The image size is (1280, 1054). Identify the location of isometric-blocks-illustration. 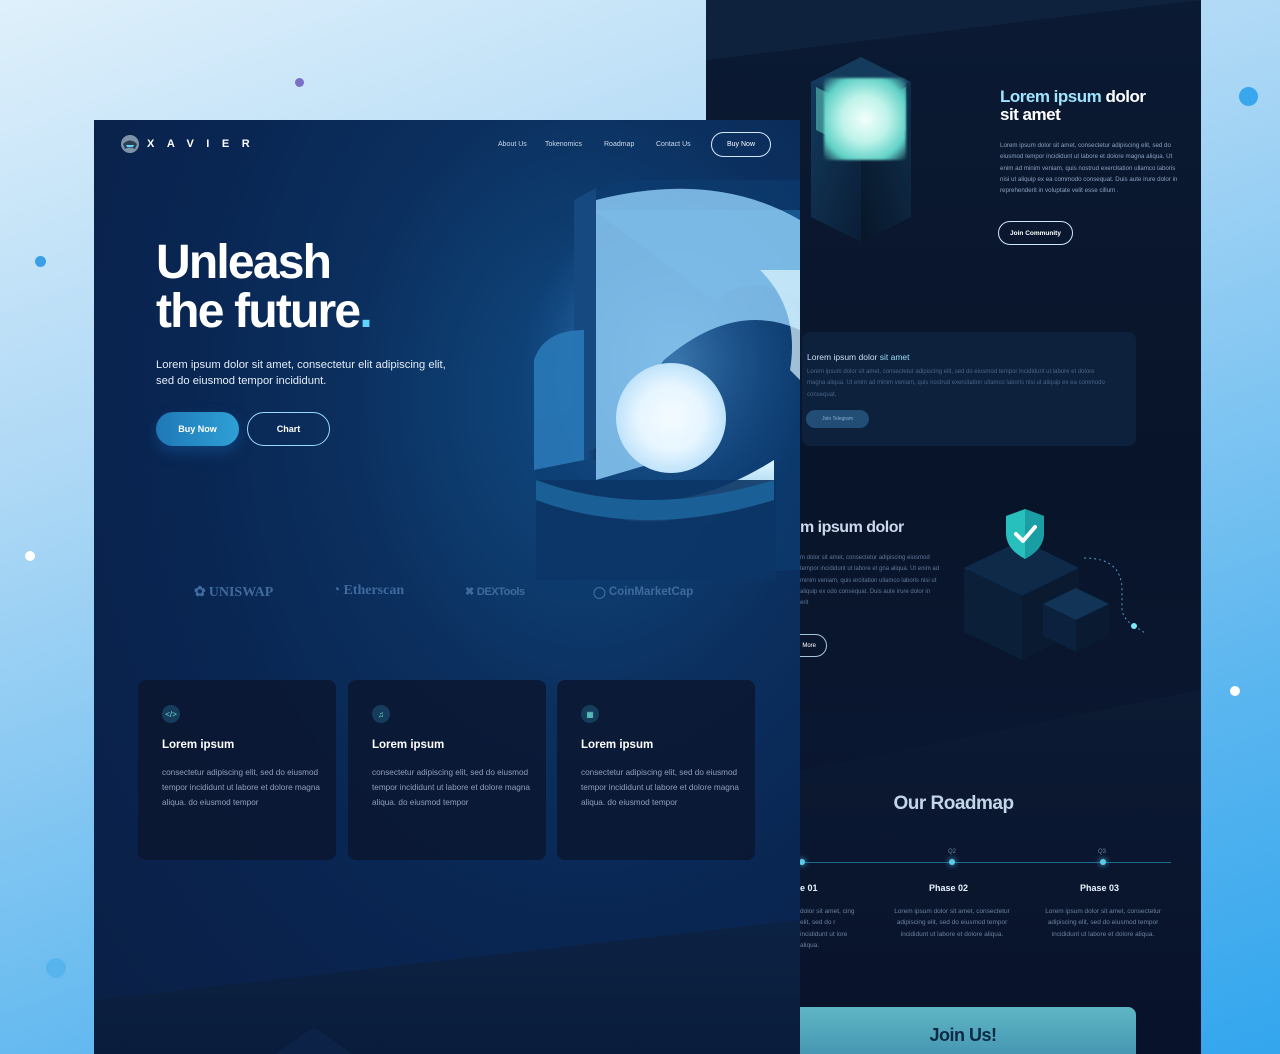
(1054, 600).